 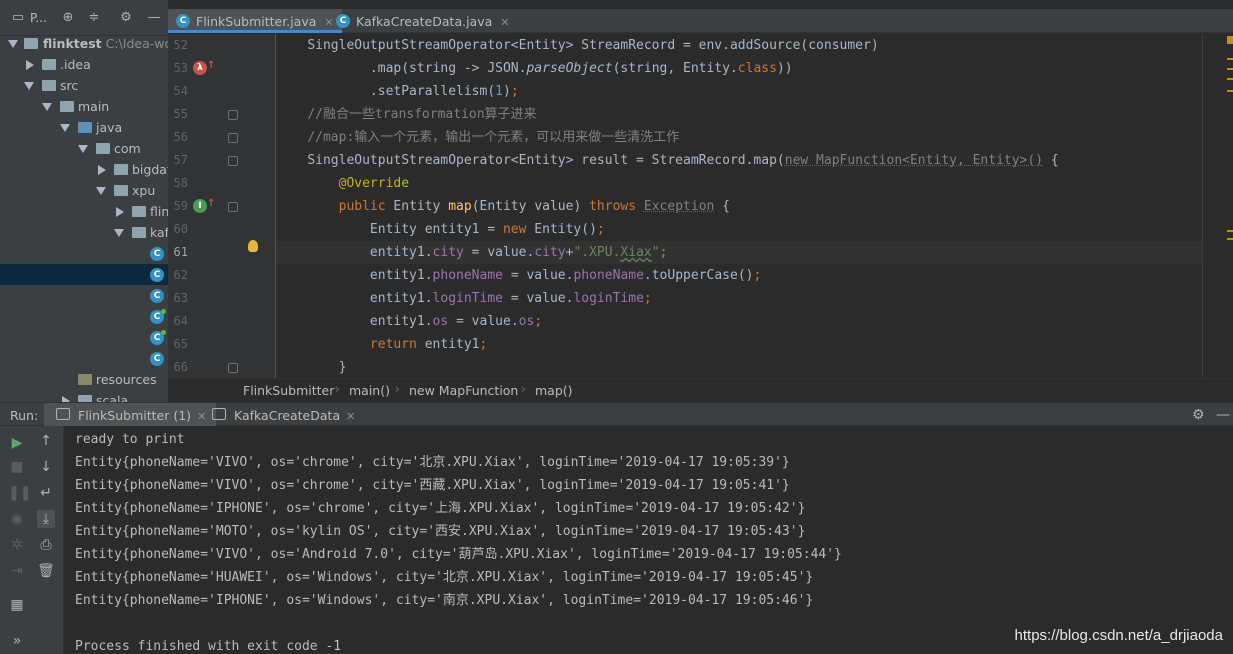 I want to click on tree-item-flink: flin, so click(x=84, y=211).